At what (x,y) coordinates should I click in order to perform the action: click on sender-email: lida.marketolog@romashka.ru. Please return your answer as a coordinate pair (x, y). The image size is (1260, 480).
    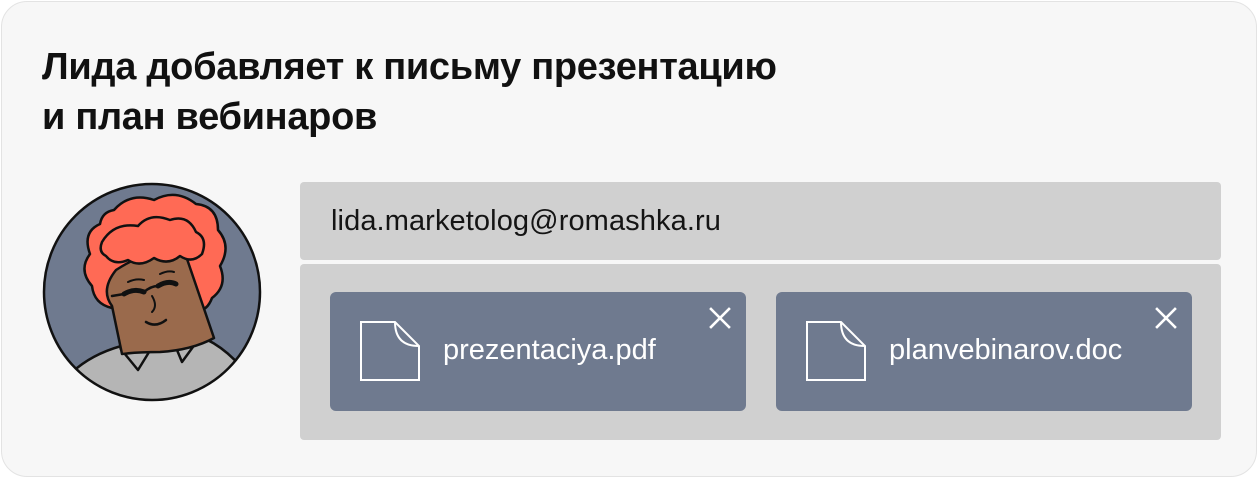
    Looking at the image, I should click on (526, 220).